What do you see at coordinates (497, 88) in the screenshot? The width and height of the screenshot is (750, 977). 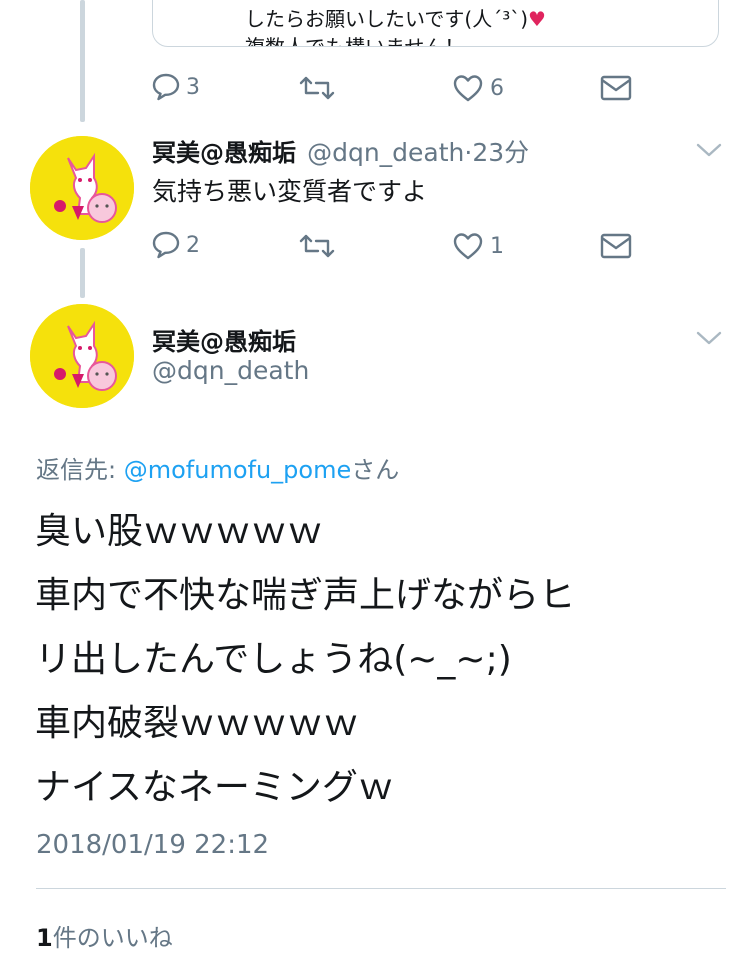 I see `like-count: 6` at bounding box center [497, 88].